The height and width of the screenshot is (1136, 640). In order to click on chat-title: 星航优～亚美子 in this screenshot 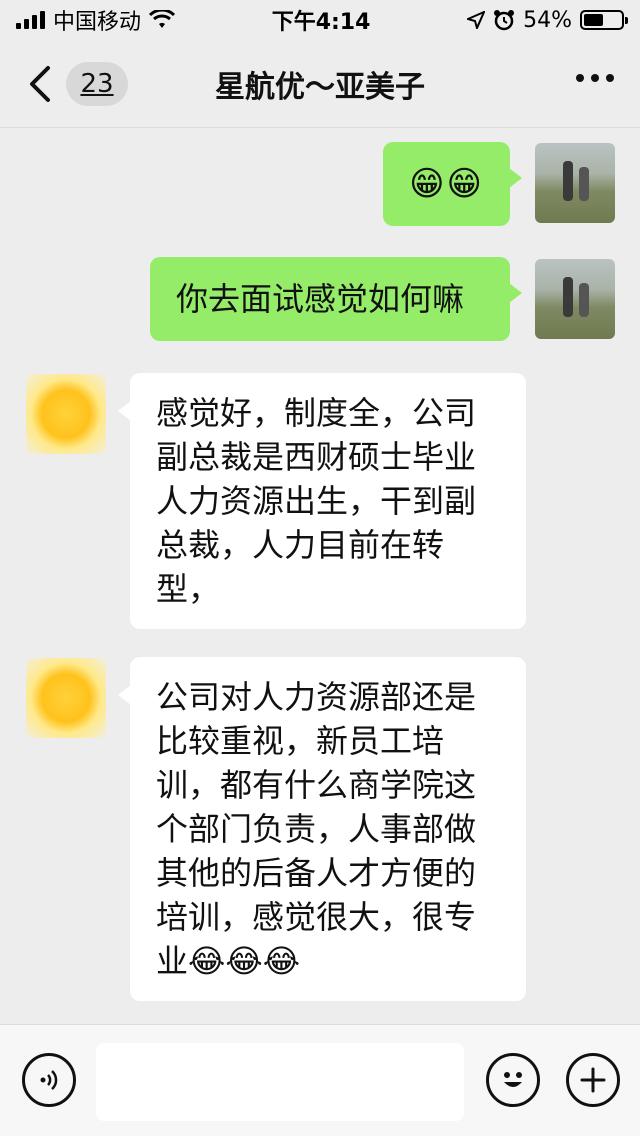, I will do `click(320, 87)`.